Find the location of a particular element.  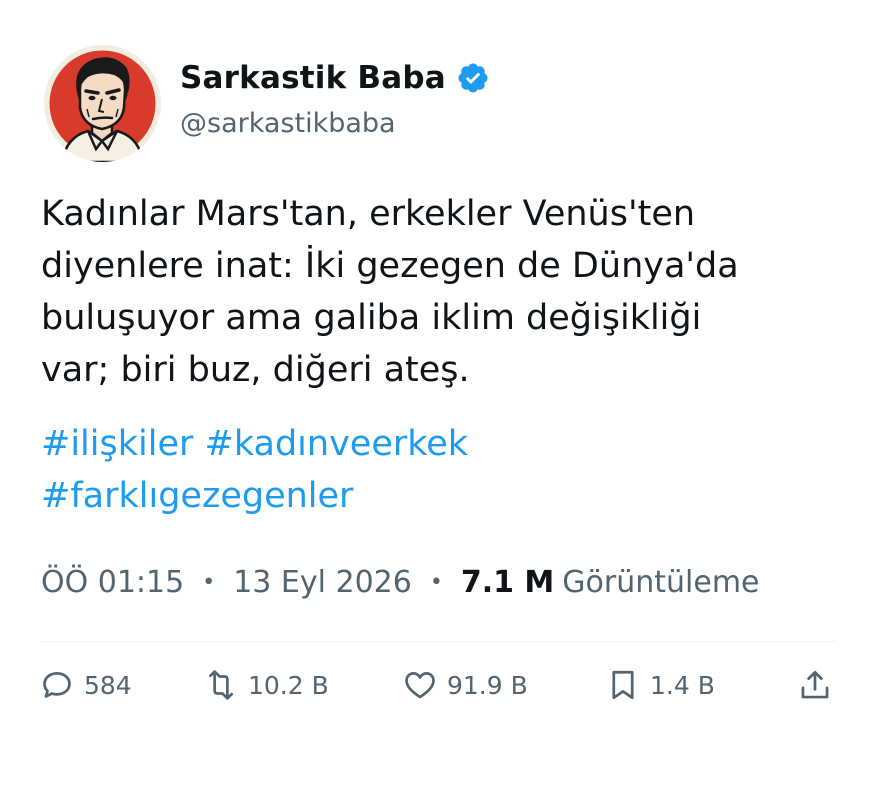

tweet-text-line: var; biri buz, diğeri ateş. is located at coordinates (255, 370).